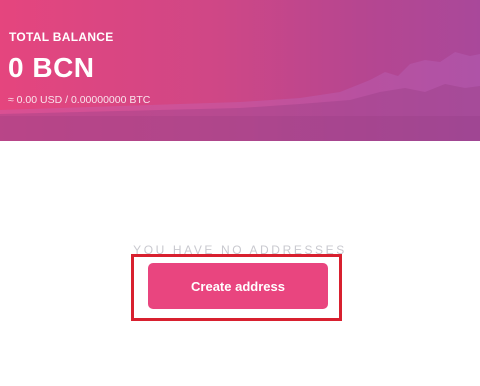  I want to click on balance-conversion: ≈ 0.00 USD / 0.00000000 BTC, so click(79, 100).